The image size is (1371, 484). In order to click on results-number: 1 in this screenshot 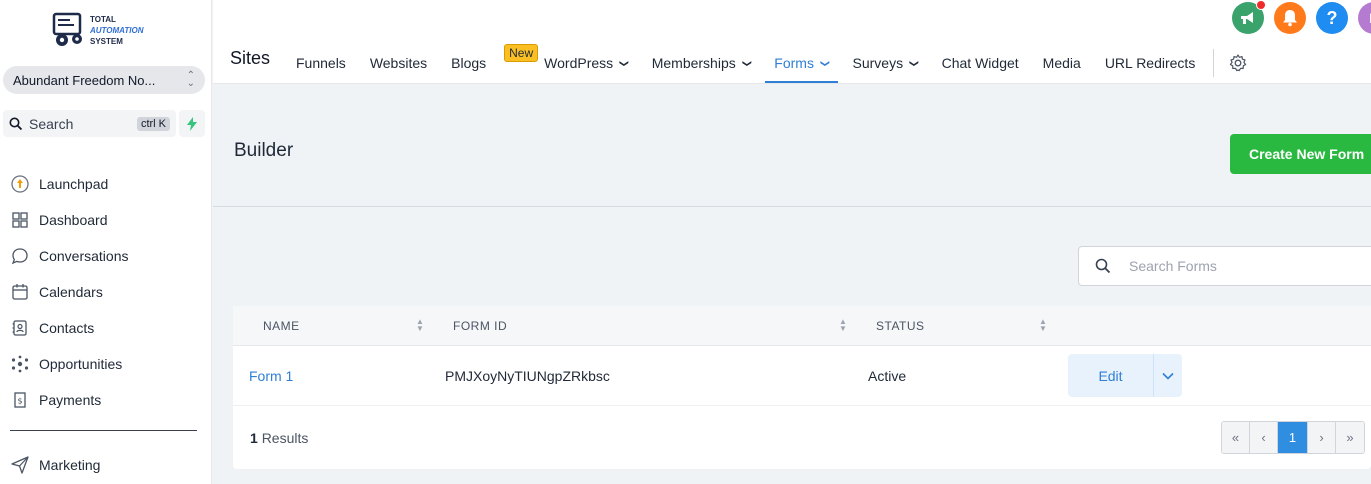, I will do `click(254, 438)`.